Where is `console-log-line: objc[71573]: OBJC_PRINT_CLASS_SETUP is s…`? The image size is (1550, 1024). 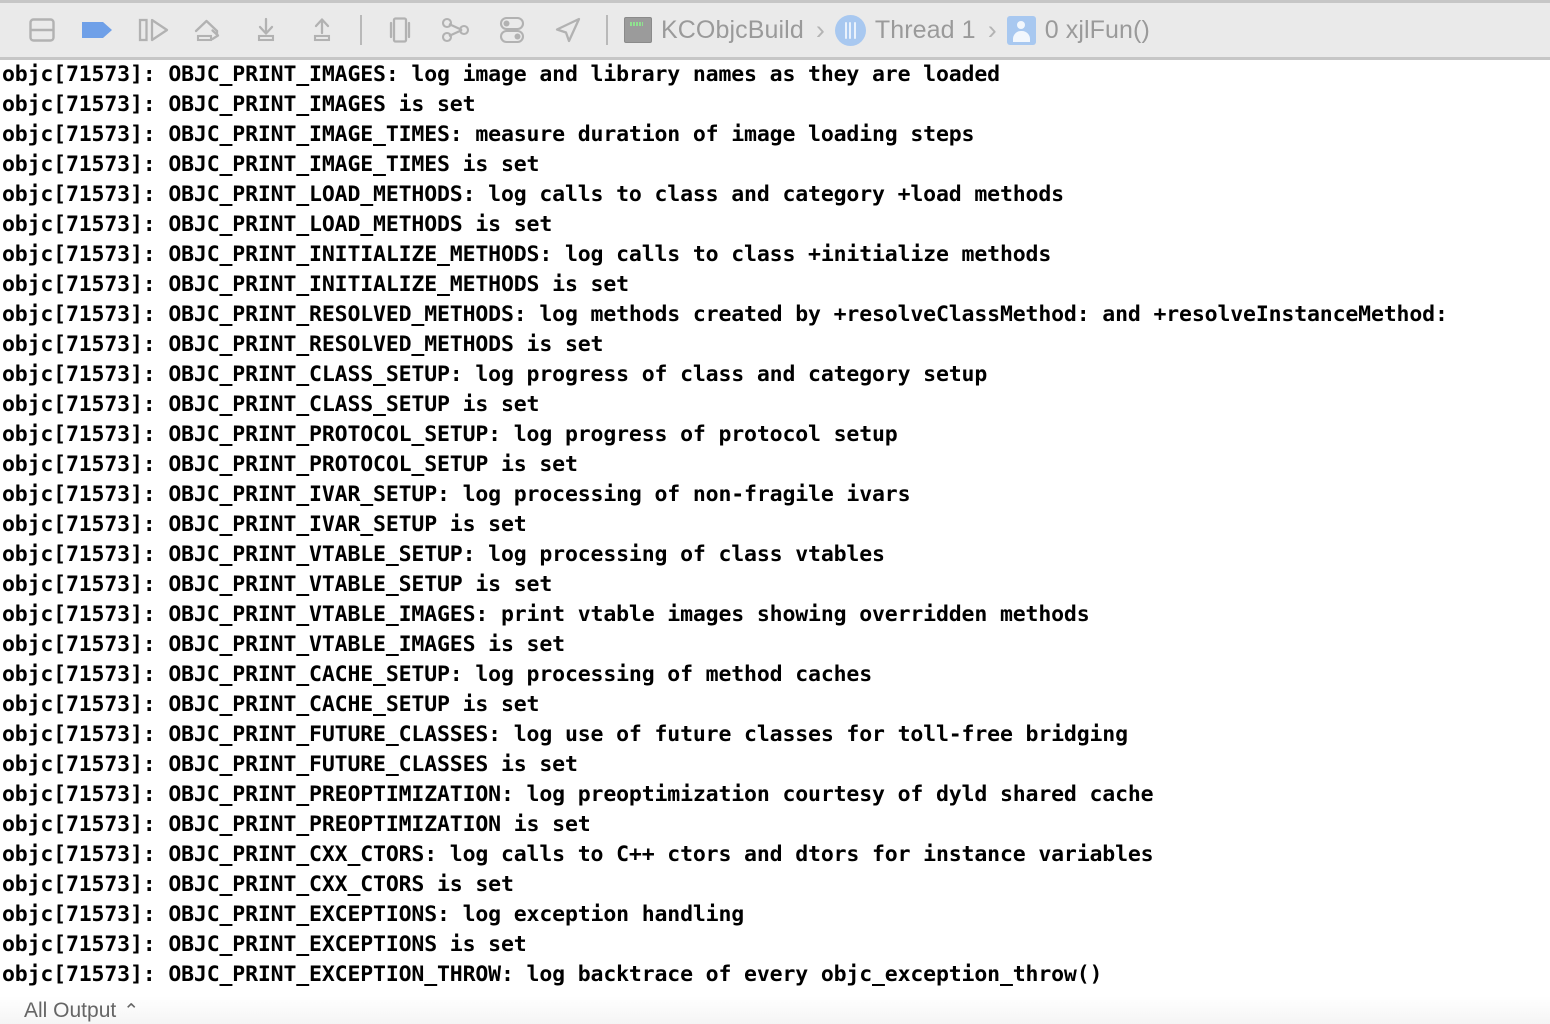 console-log-line: objc[71573]: OBJC_PRINT_CLASS_SETUP is s… is located at coordinates (271, 404).